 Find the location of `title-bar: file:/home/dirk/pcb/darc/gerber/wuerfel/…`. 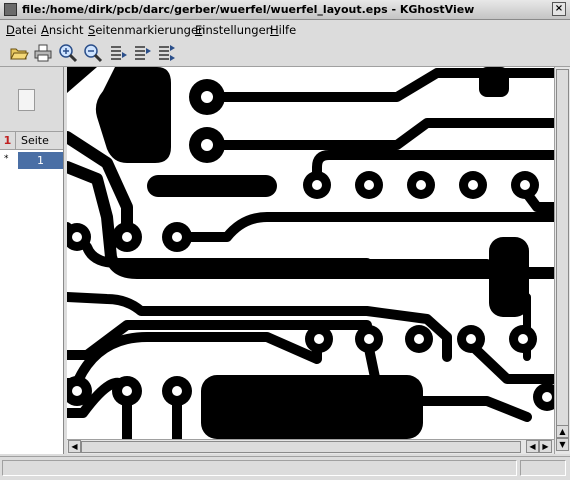

title-bar: file:/home/dirk/pcb/darc/gerber/wuerfel/… is located at coordinates (285, 10).